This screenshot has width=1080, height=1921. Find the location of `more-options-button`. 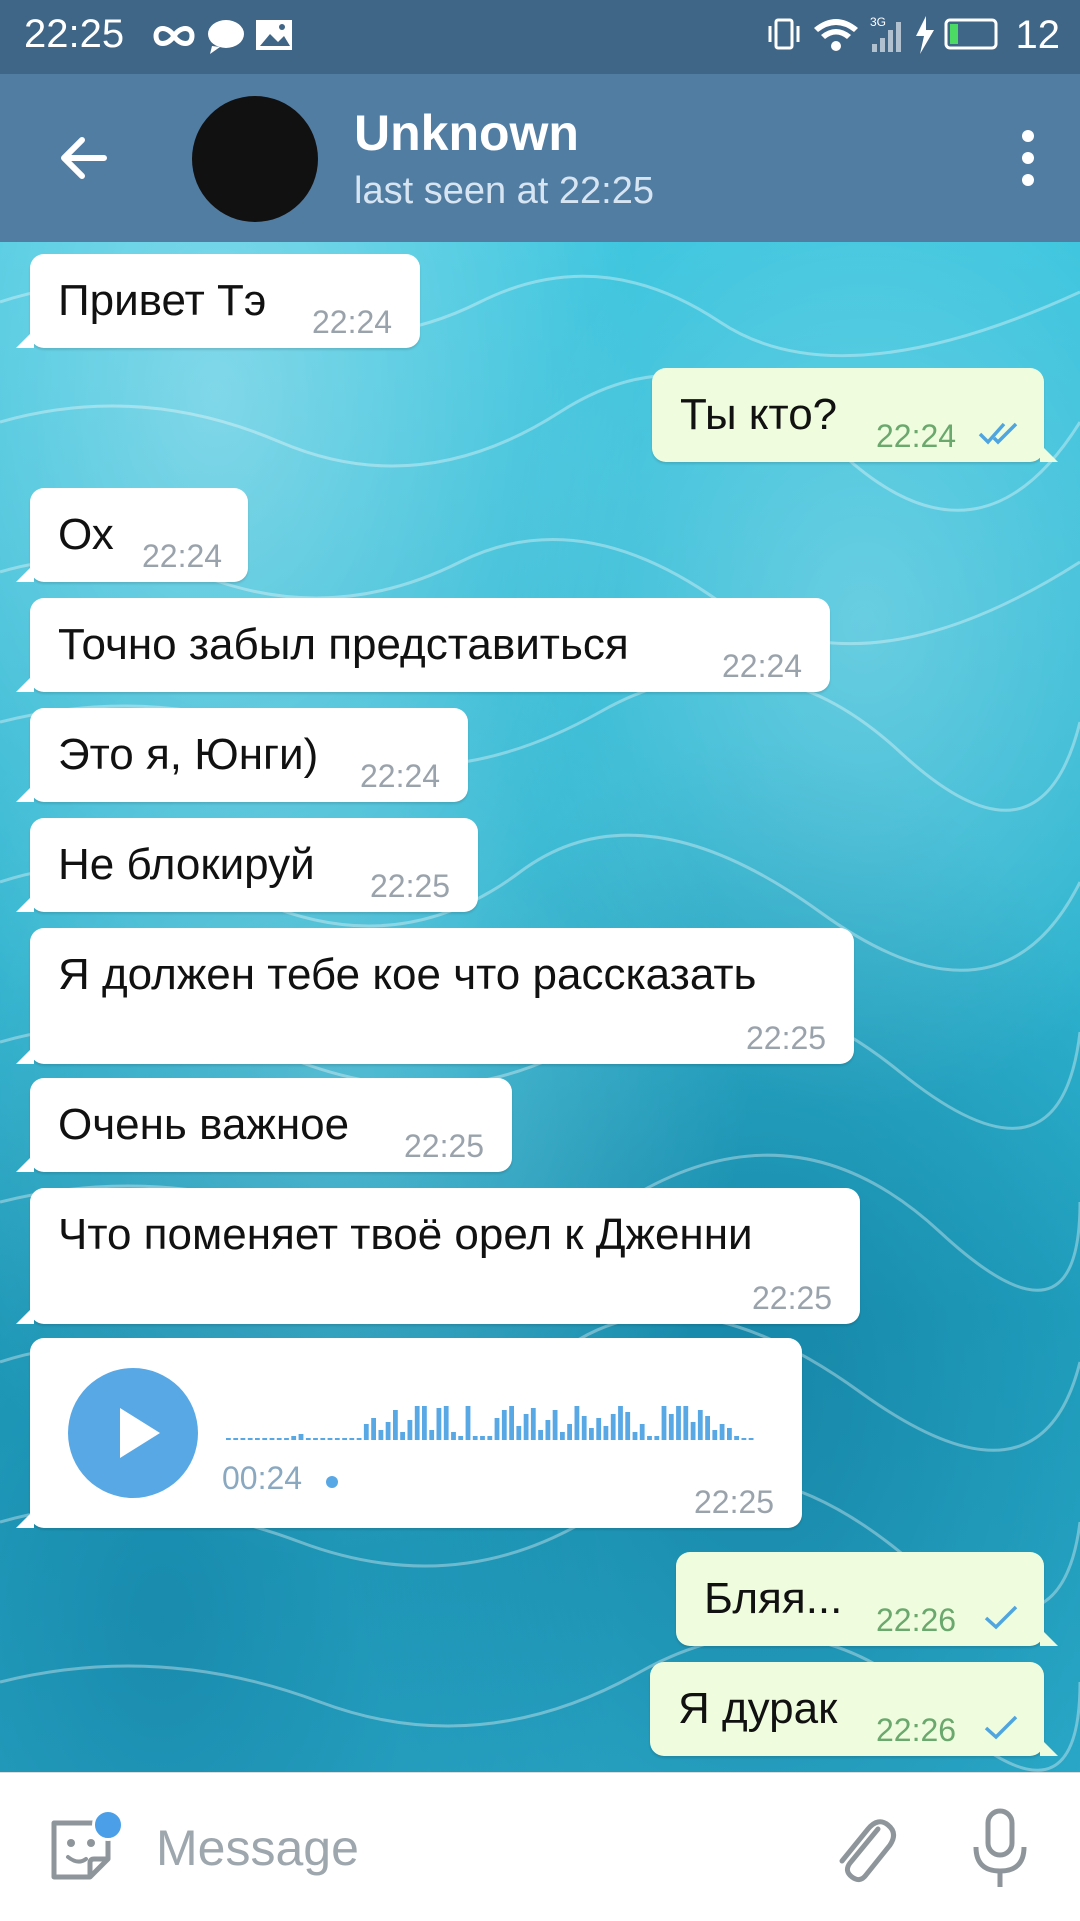

more-options-button is located at coordinates (1028, 158).